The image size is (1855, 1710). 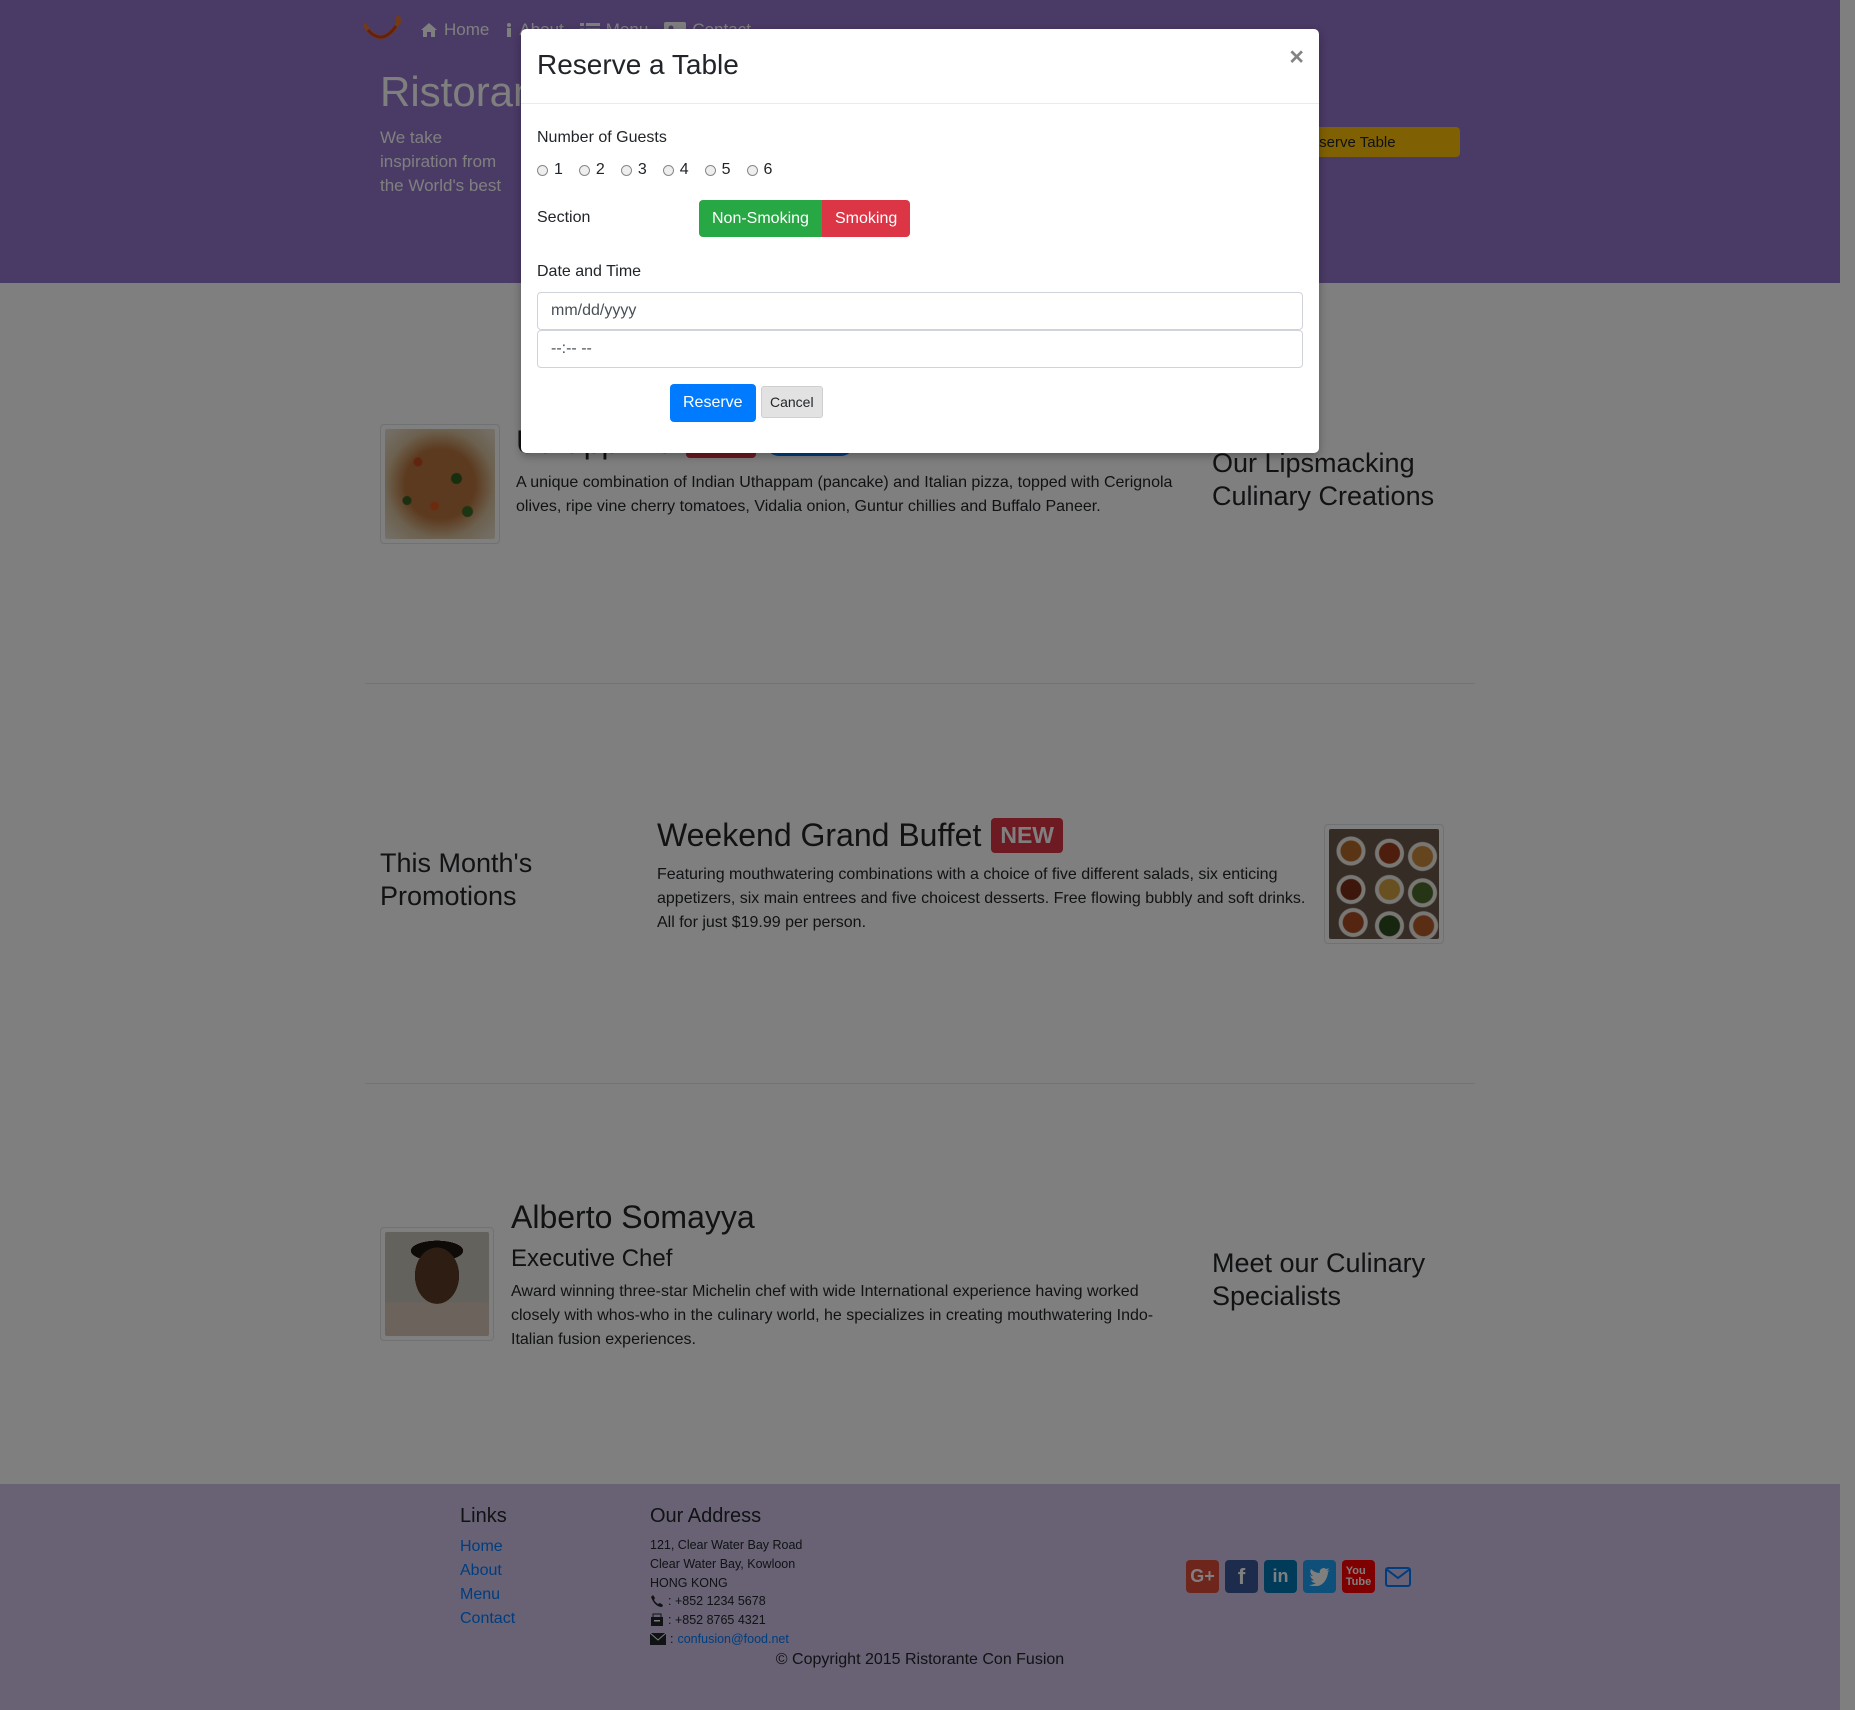 What do you see at coordinates (675, 170) in the screenshot?
I see `guest-option-4: 4` at bounding box center [675, 170].